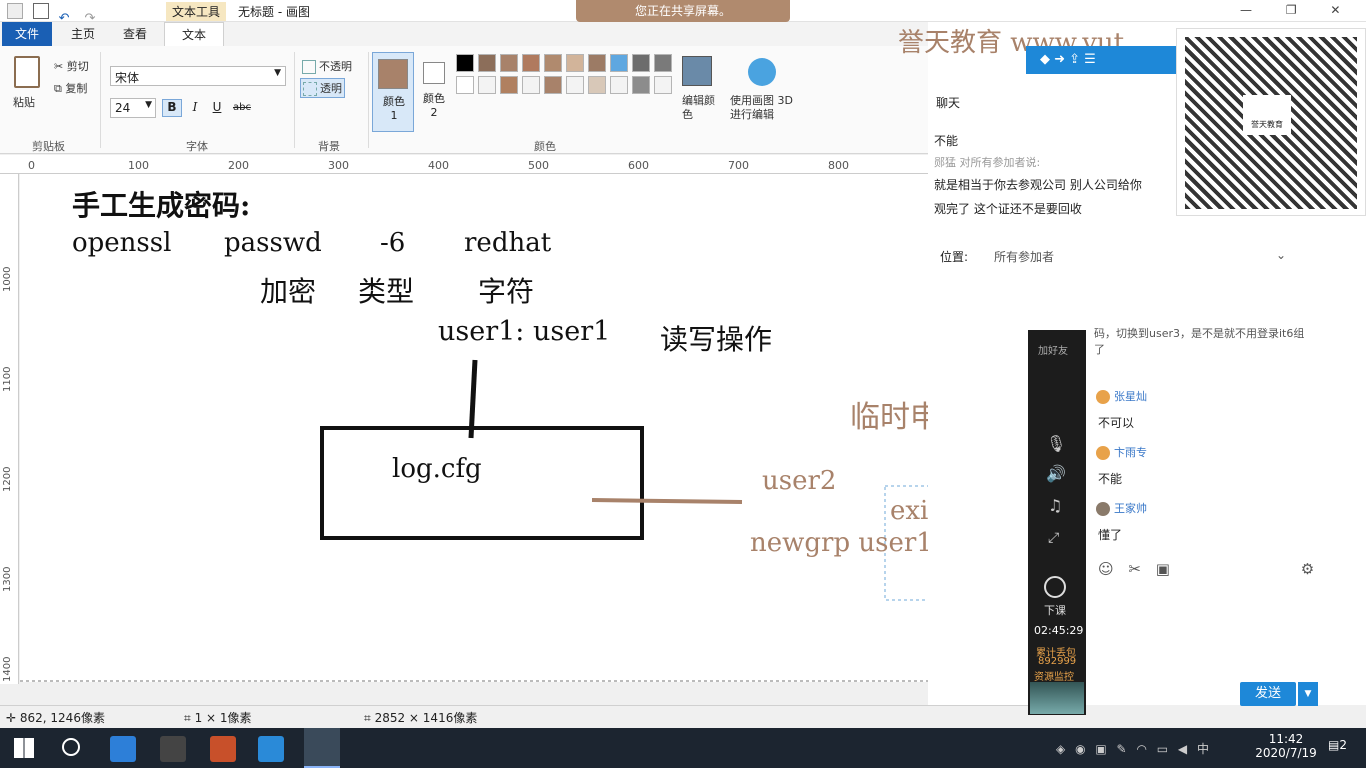 This screenshot has height=768, width=1366. What do you see at coordinates (217, 107) in the screenshot?
I see `underline-button: U` at bounding box center [217, 107].